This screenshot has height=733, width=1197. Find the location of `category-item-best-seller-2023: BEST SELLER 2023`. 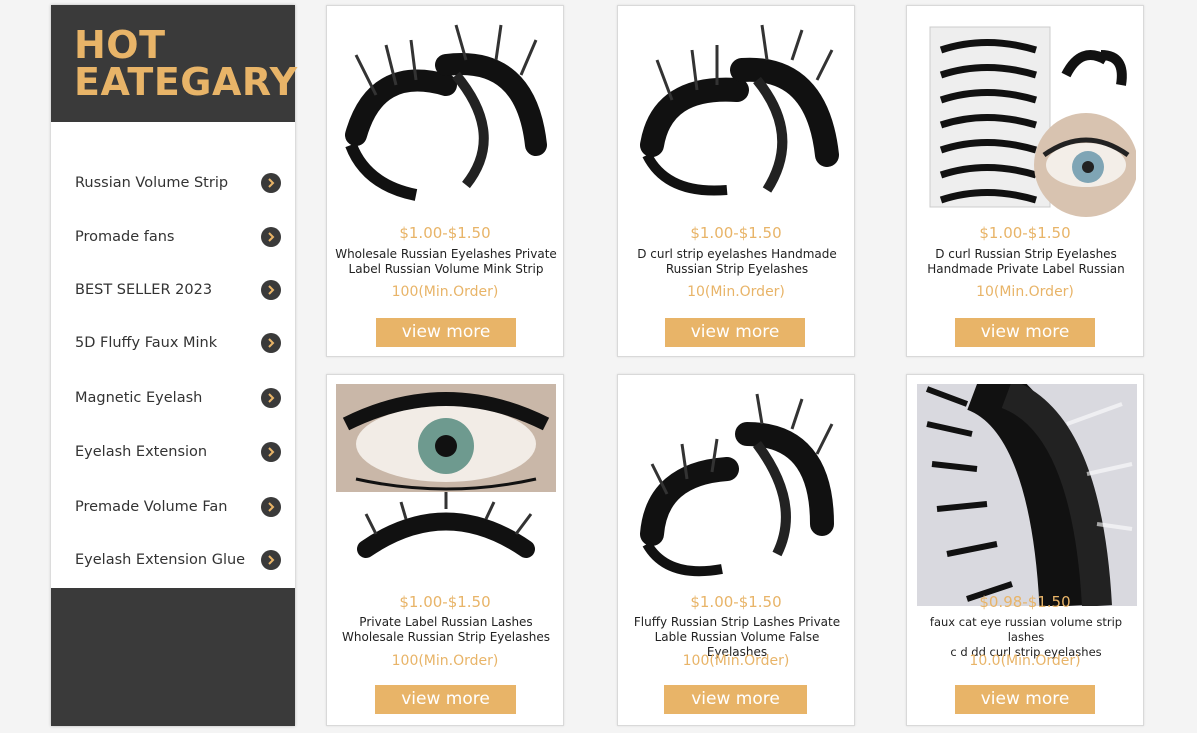

category-item-best-seller-2023: BEST SELLER 2023 is located at coordinates (178, 290).